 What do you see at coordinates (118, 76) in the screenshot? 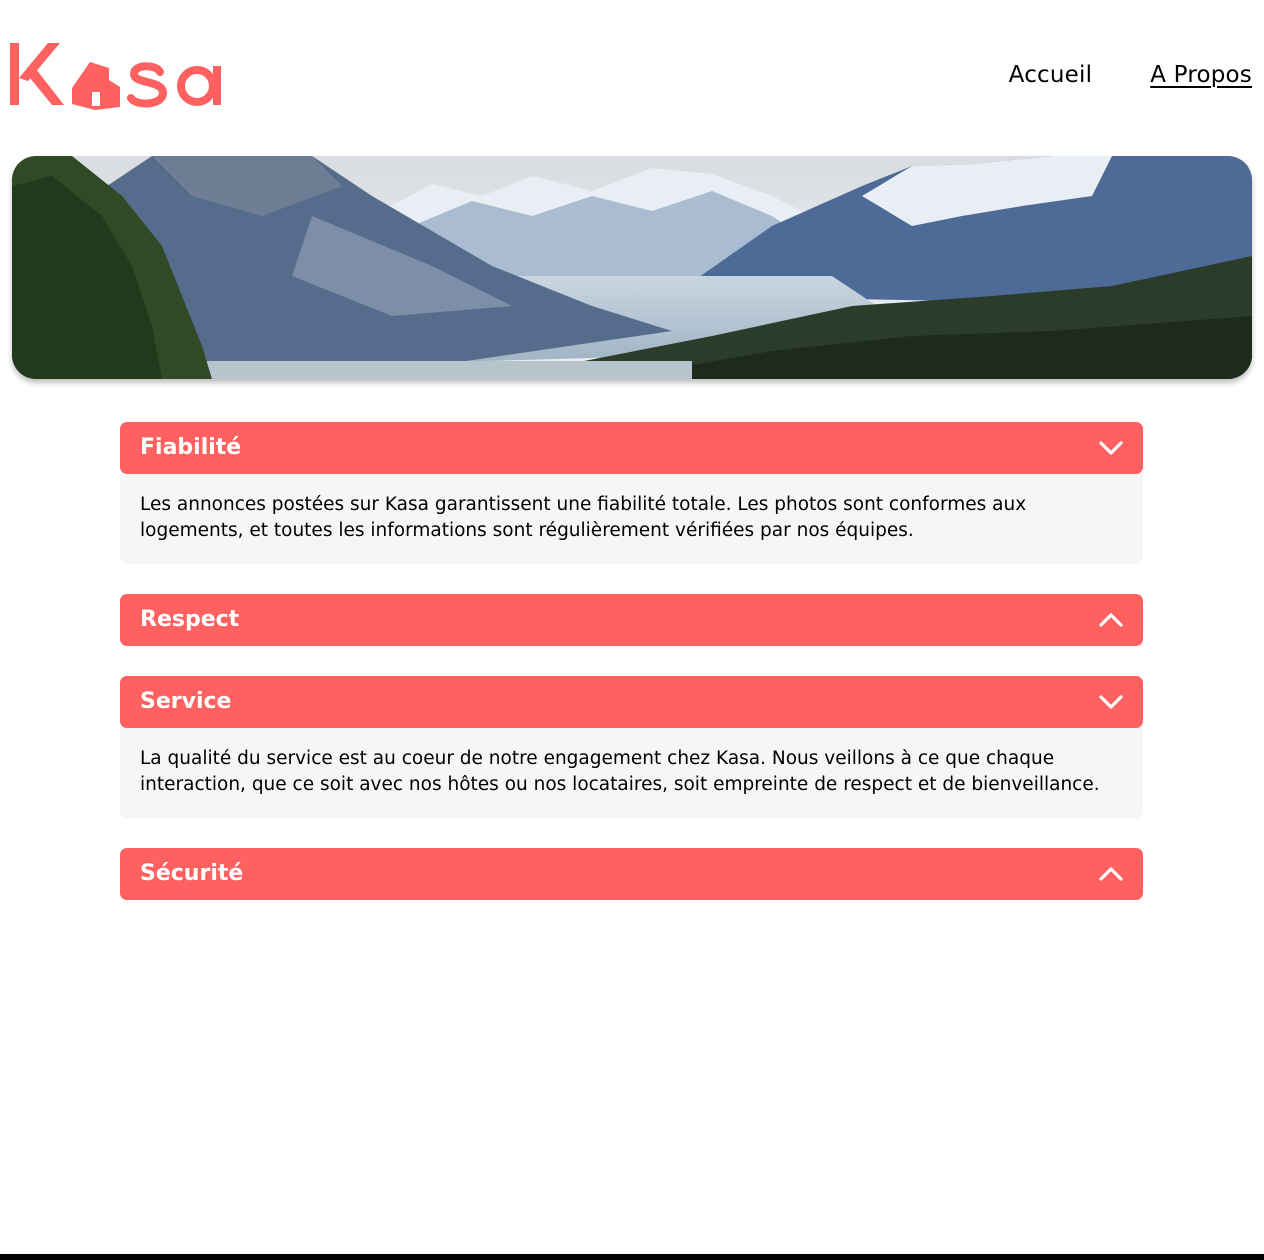
I see `kasa-logo` at bounding box center [118, 76].